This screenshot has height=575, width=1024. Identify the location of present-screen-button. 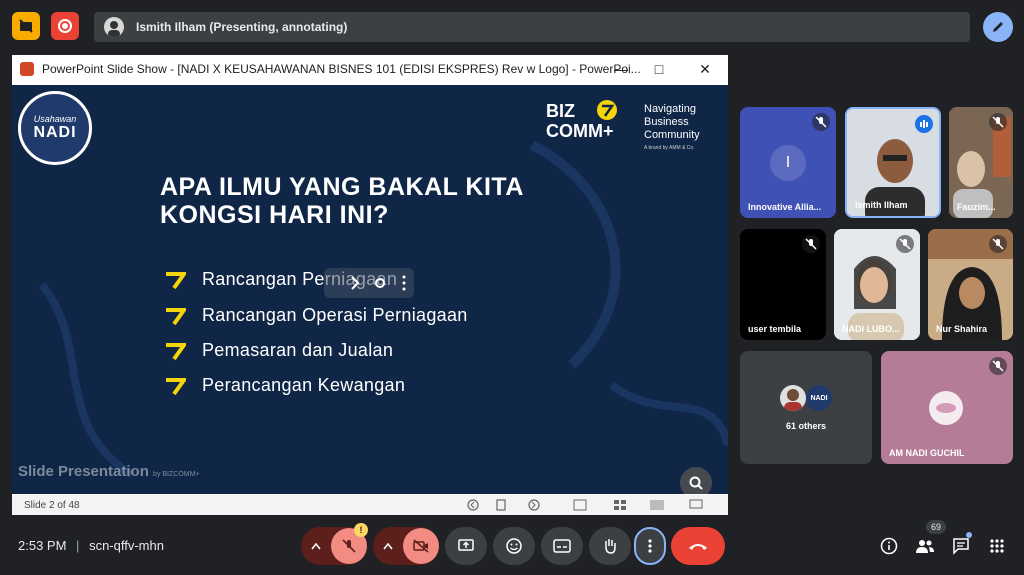
(466, 546).